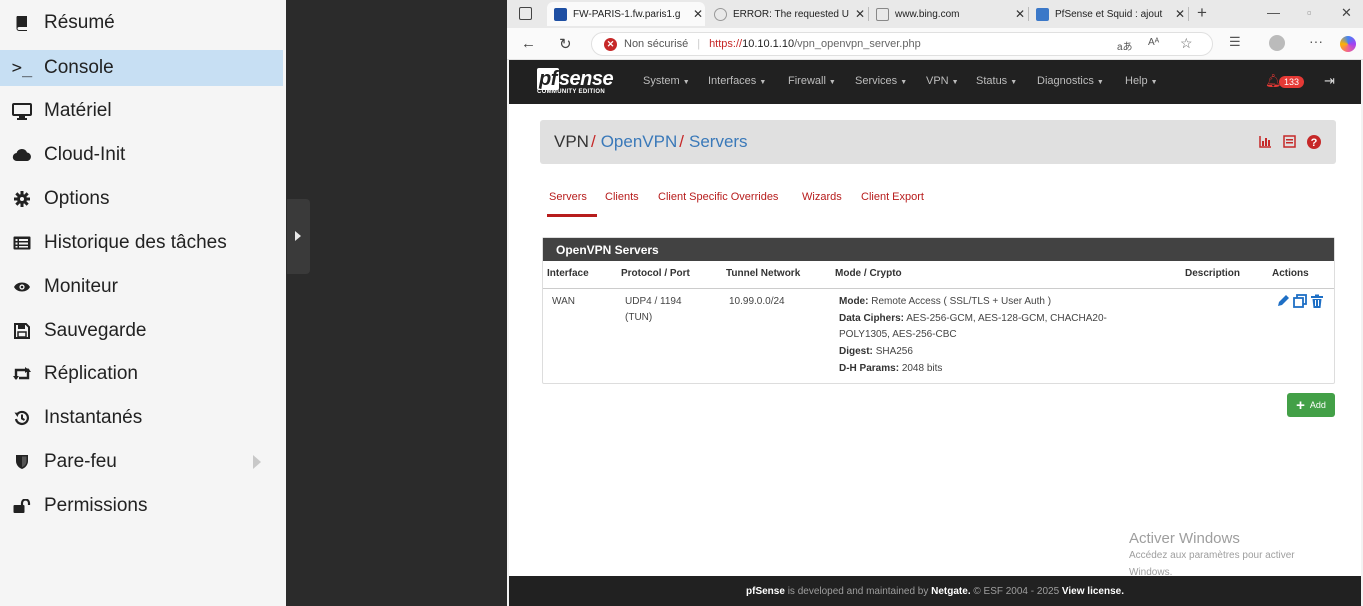  Describe the element at coordinates (996, 81) in the screenshot. I see `menu-status: Status ▼` at that location.